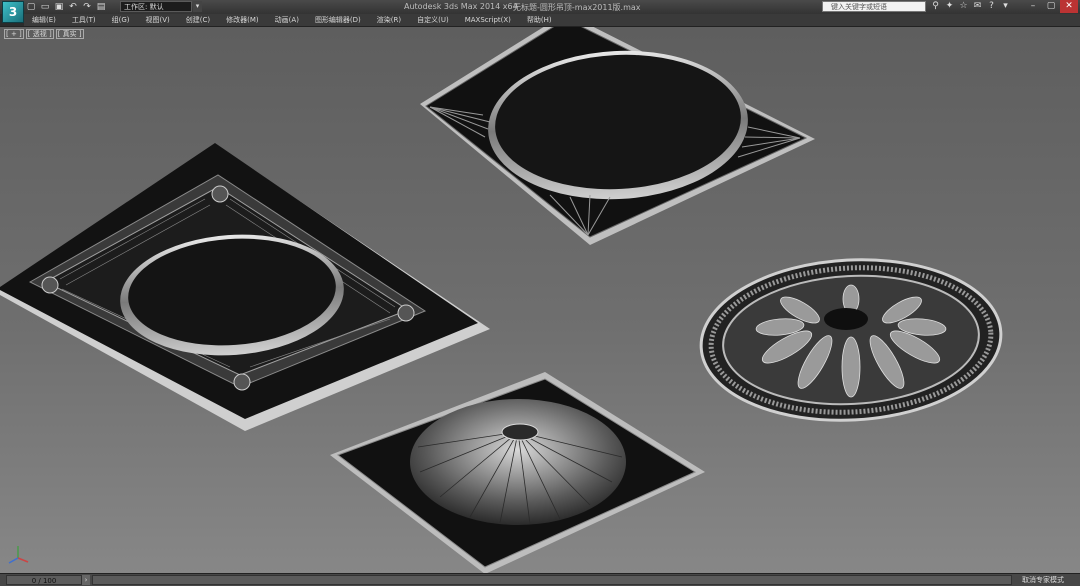 Image resolution: width=1080 pixels, height=586 pixels. What do you see at coordinates (121, 20) in the screenshot?
I see `menu-item-group: 组(G)` at bounding box center [121, 20].